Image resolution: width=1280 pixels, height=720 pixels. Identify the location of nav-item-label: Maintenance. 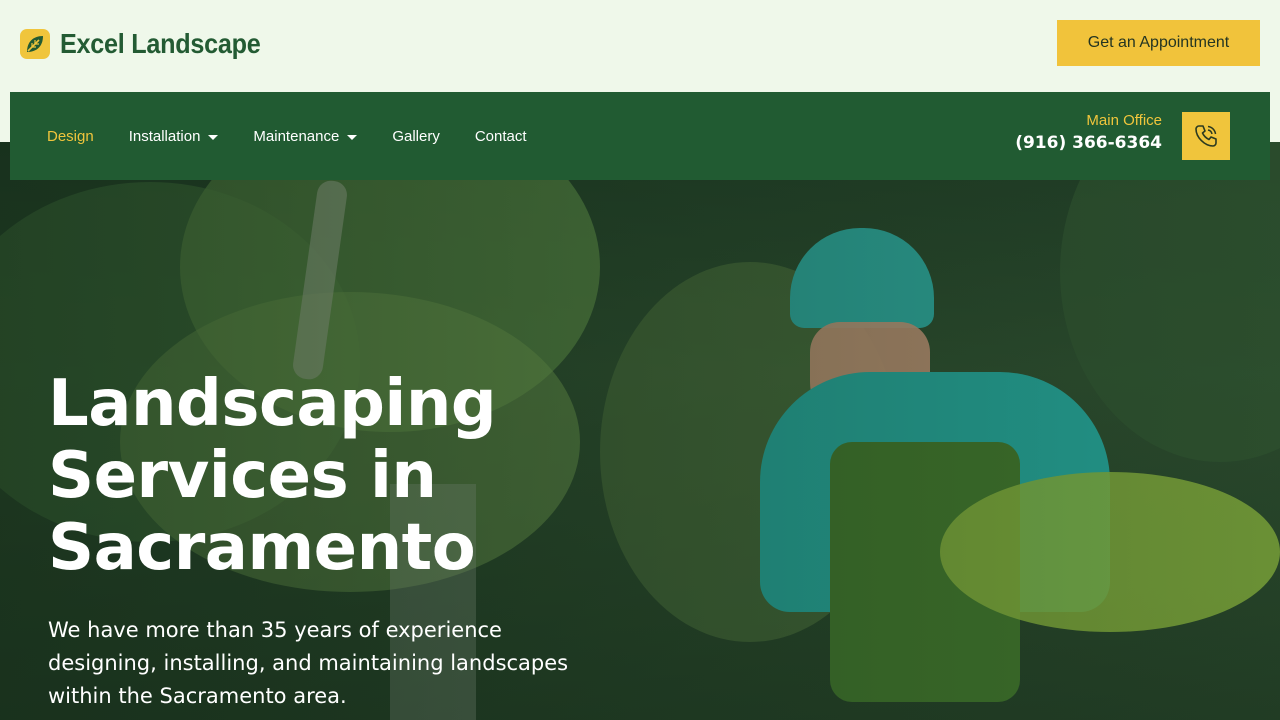
(296, 136).